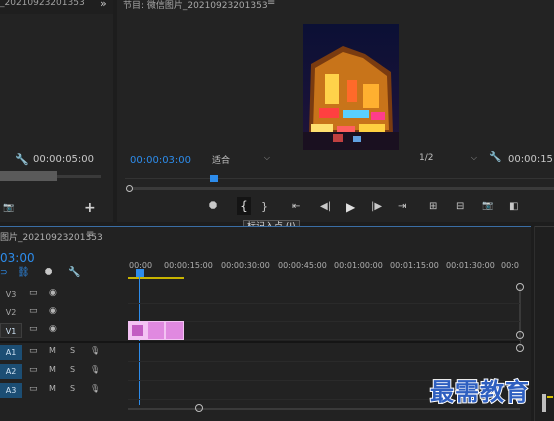 Image resolution: width=554 pixels, height=421 pixels. What do you see at coordinates (376, 206) in the screenshot?
I see `step-forward-button: |▶` at bounding box center [376, 206].